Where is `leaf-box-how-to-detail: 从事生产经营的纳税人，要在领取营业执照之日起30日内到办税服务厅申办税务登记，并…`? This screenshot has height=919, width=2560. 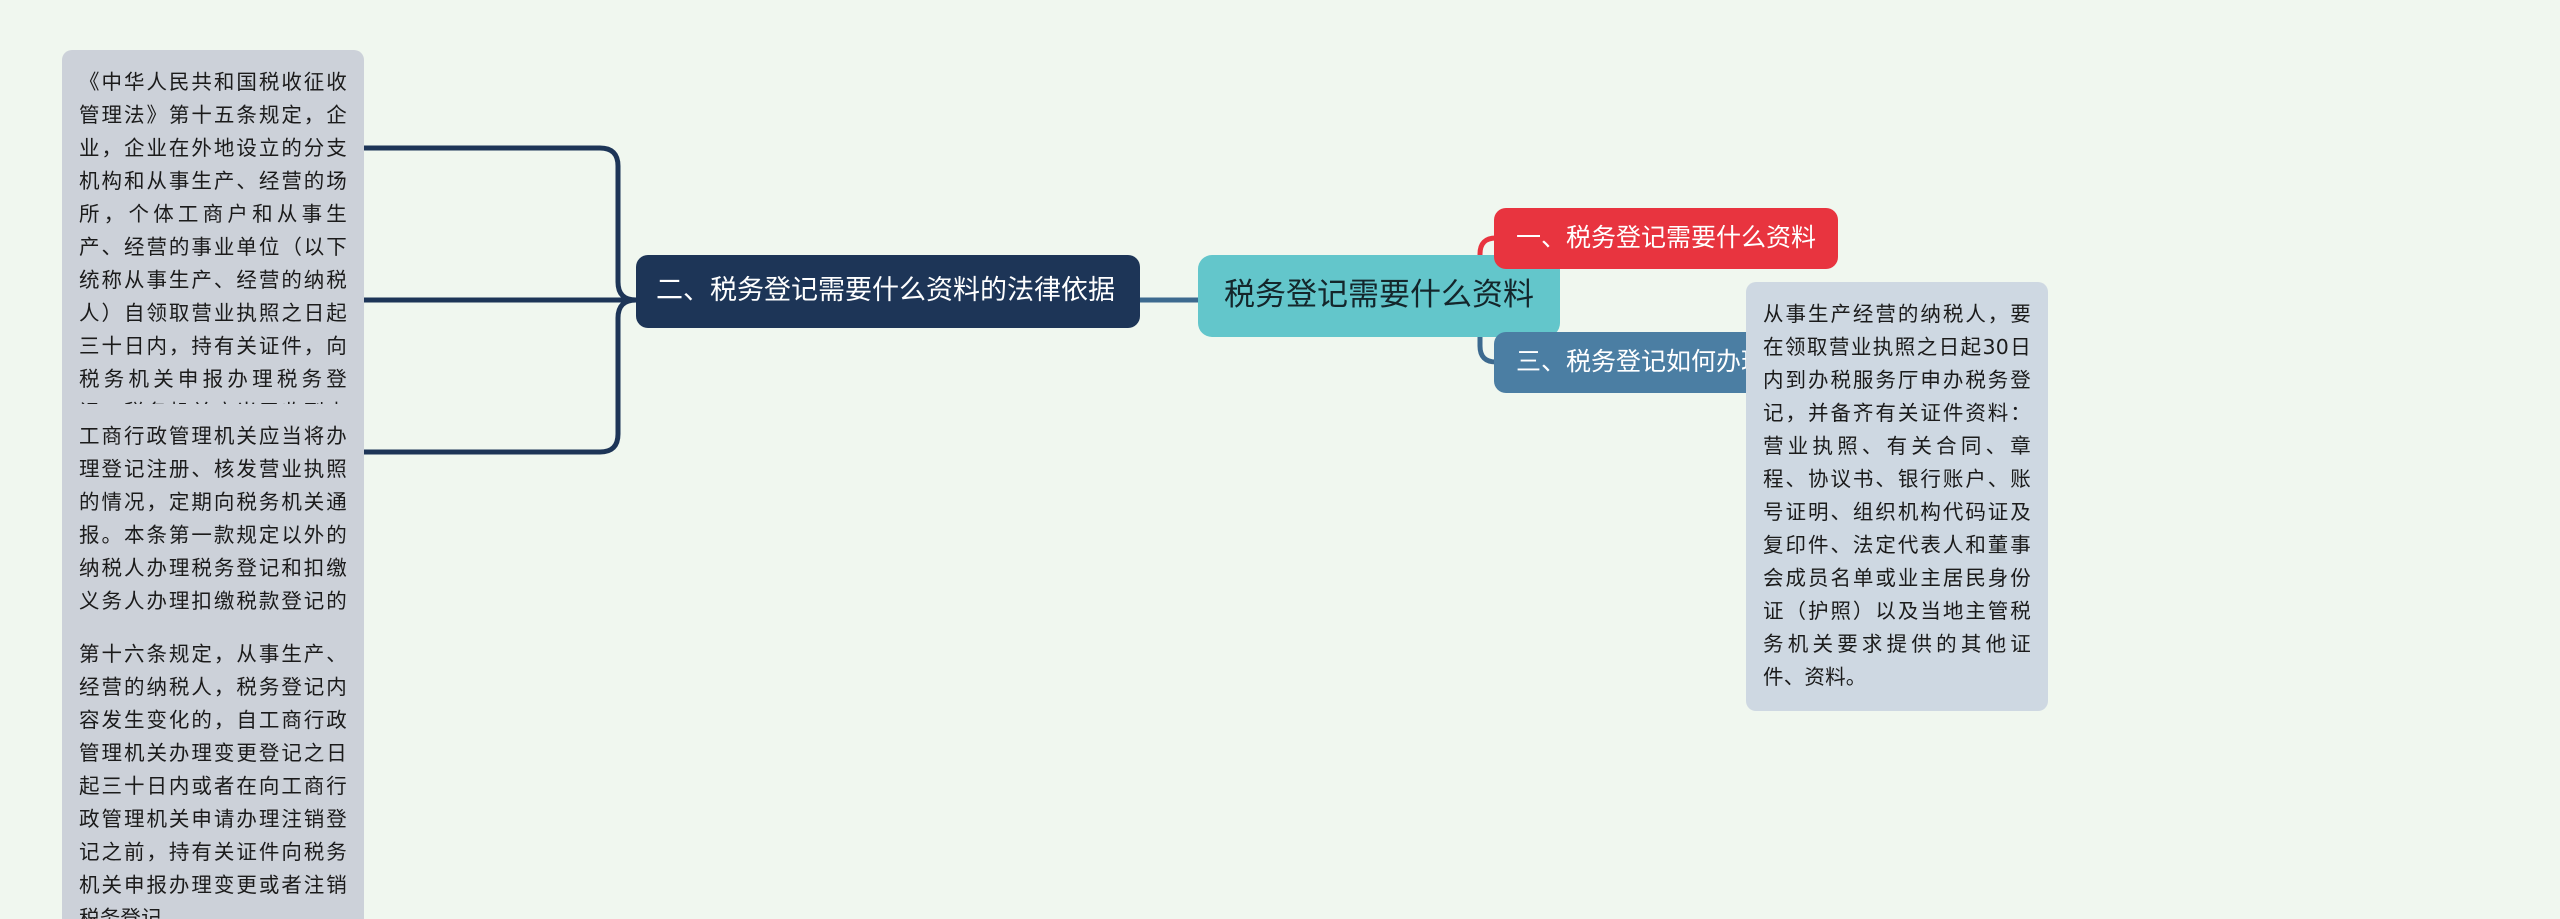 leaf-box-how-to-detail: 从事生产经营的纳税人，要在领取营业执照之日起30日内到办税服务厅申办税务登记，并… is located at coordinates (1897, 496).